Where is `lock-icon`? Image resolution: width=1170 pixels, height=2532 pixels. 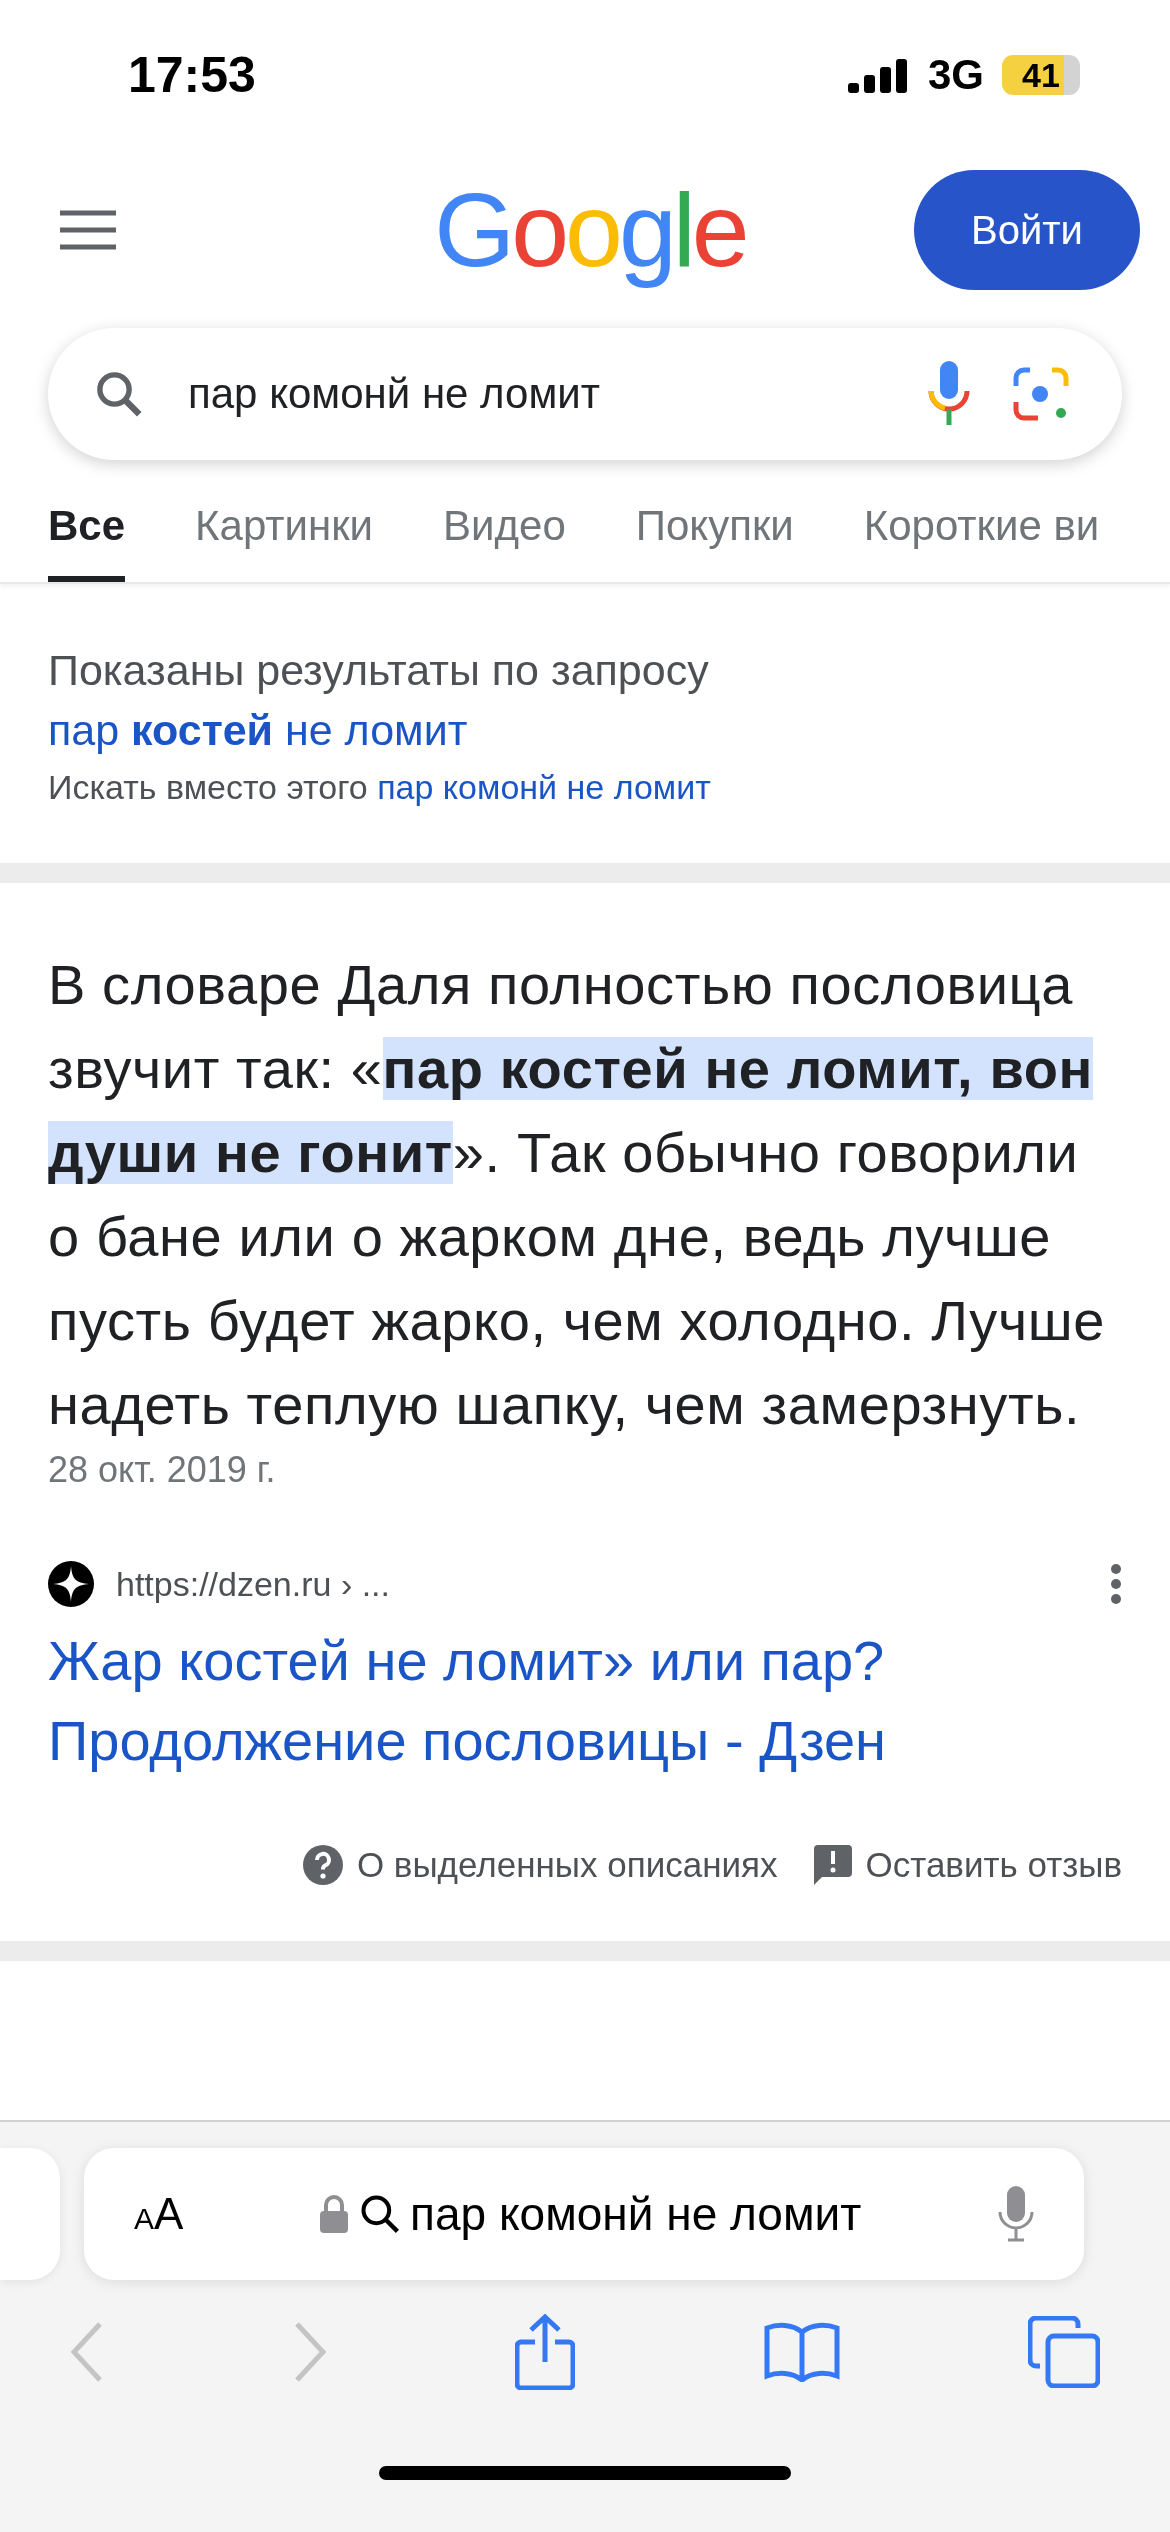 lock-icon is located at coordinates (334, 2214).